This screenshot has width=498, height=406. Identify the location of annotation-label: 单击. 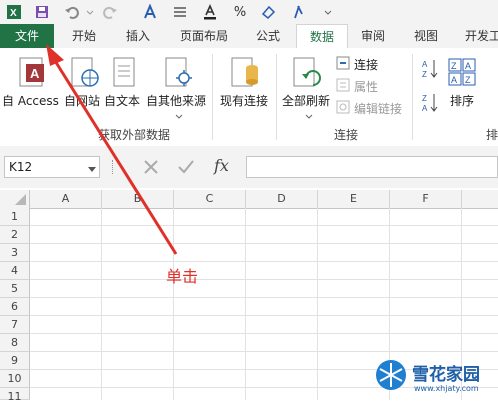
(182, 276).